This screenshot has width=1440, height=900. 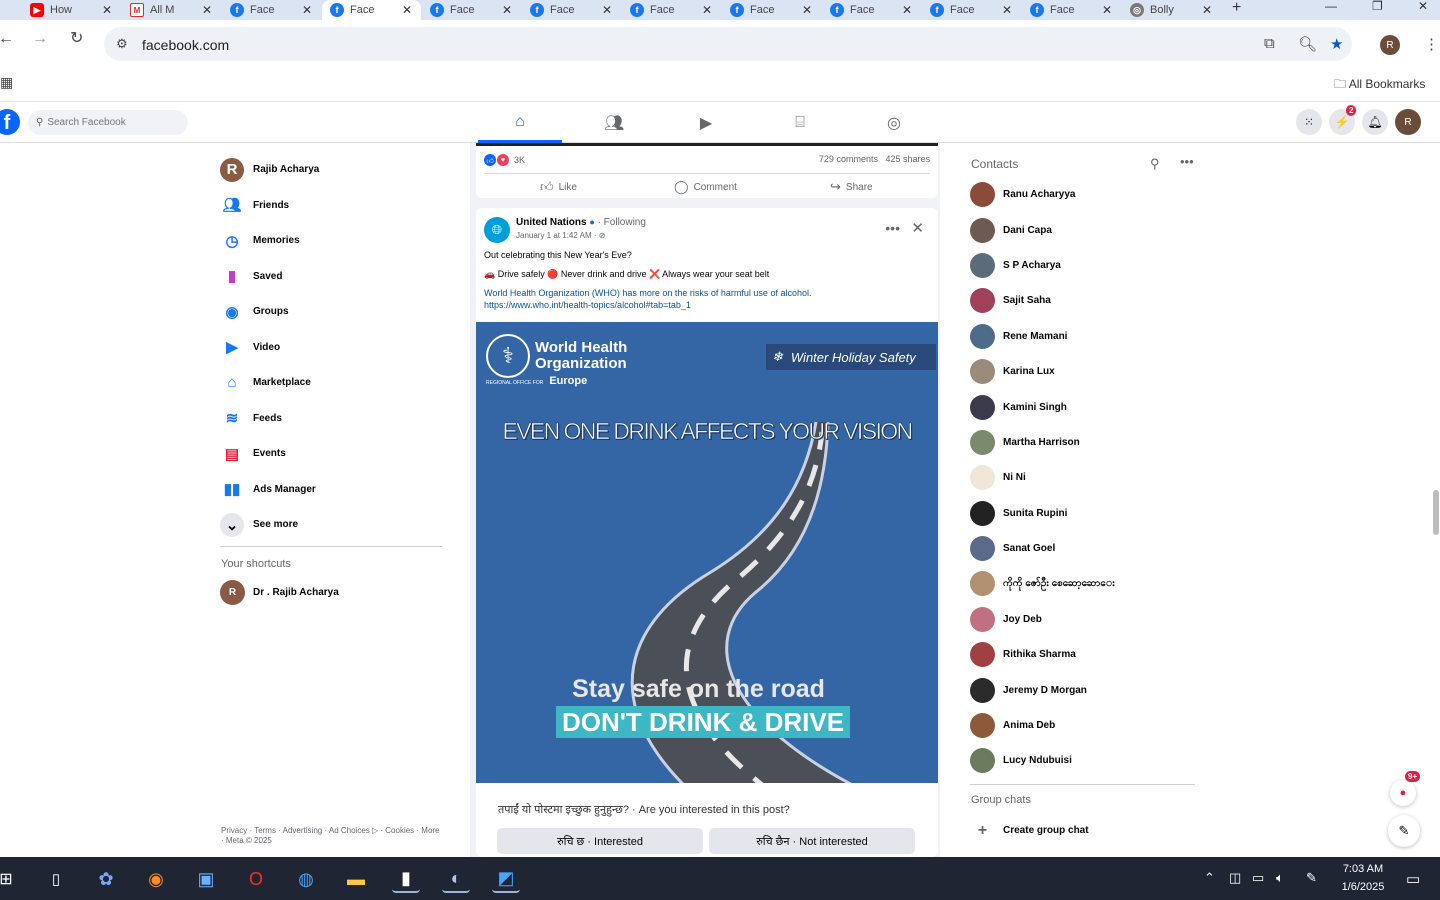 I want to click on sidebar-item-video: ▶ Video, so click(x=331, y=348).